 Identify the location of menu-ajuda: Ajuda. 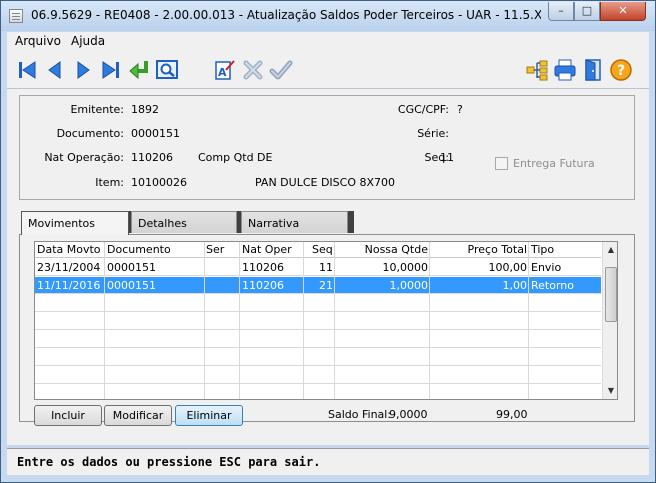
(88, 41).